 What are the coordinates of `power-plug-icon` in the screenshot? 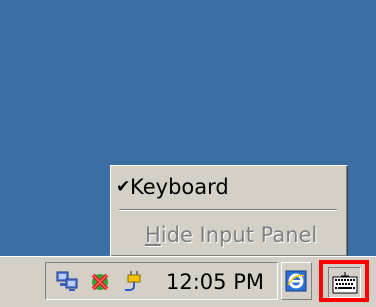 It's located at (134, 281).